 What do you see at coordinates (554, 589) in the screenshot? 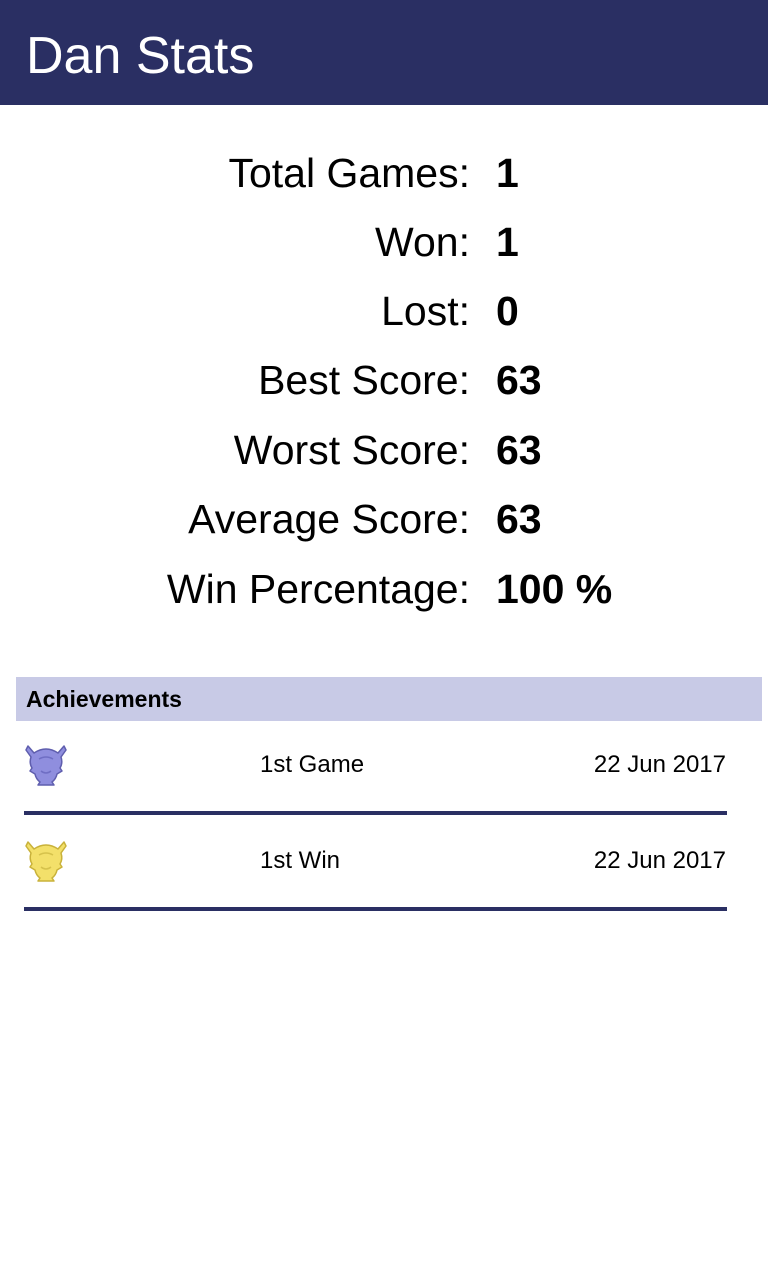
I see `stat-value: 100 %` at bounding box center [554, 589].